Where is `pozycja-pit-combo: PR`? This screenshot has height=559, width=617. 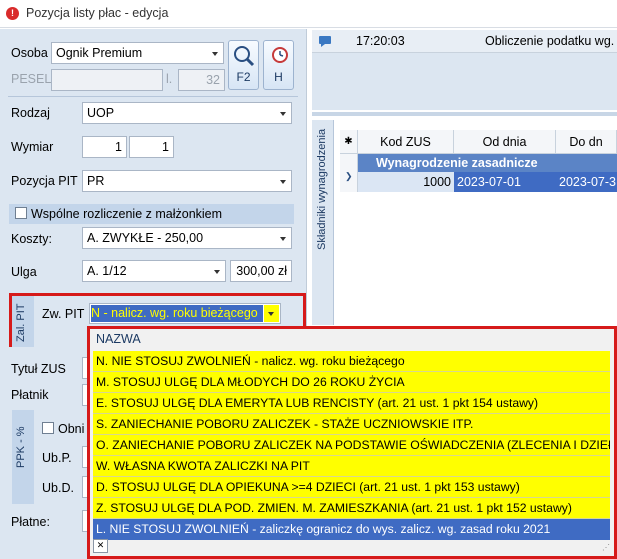 pozycja-pit-combo: PR is located at coordinates (187, 181).